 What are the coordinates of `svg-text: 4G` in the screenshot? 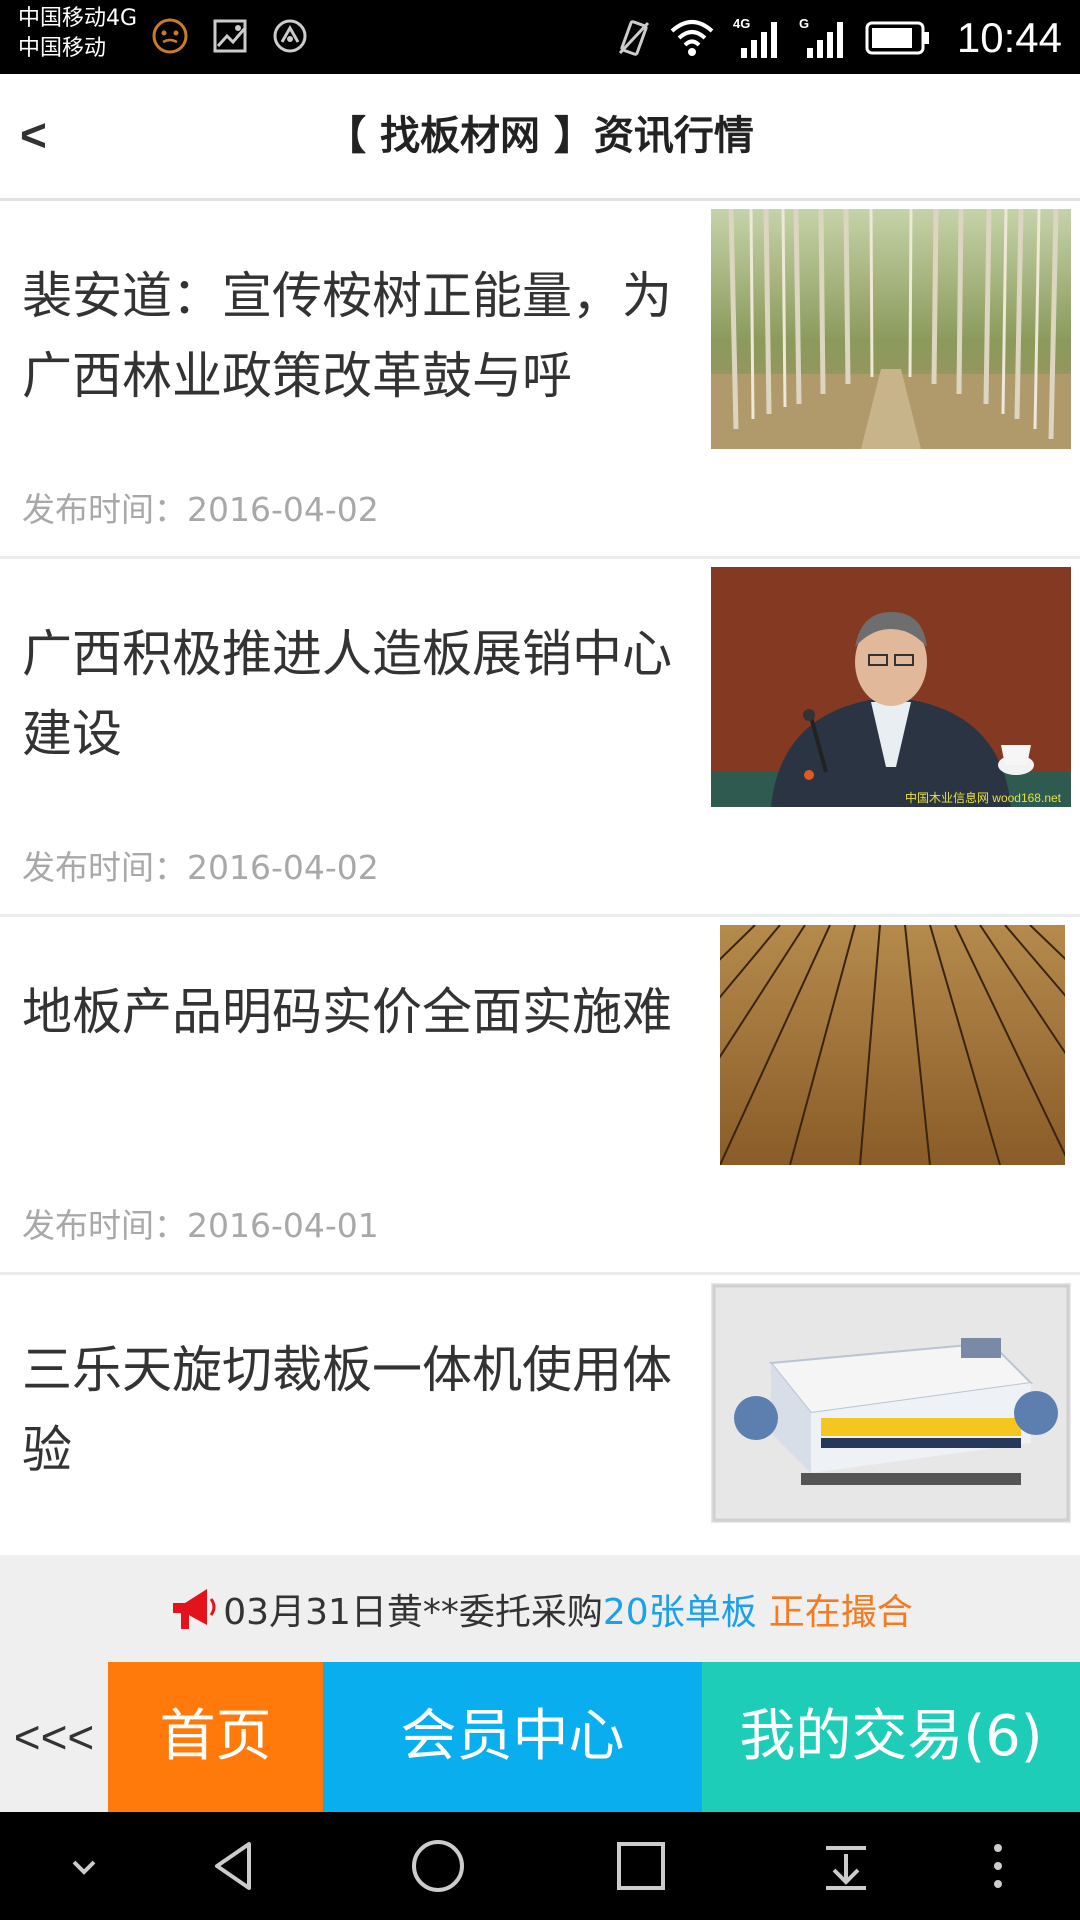 It's located at (741, 23).